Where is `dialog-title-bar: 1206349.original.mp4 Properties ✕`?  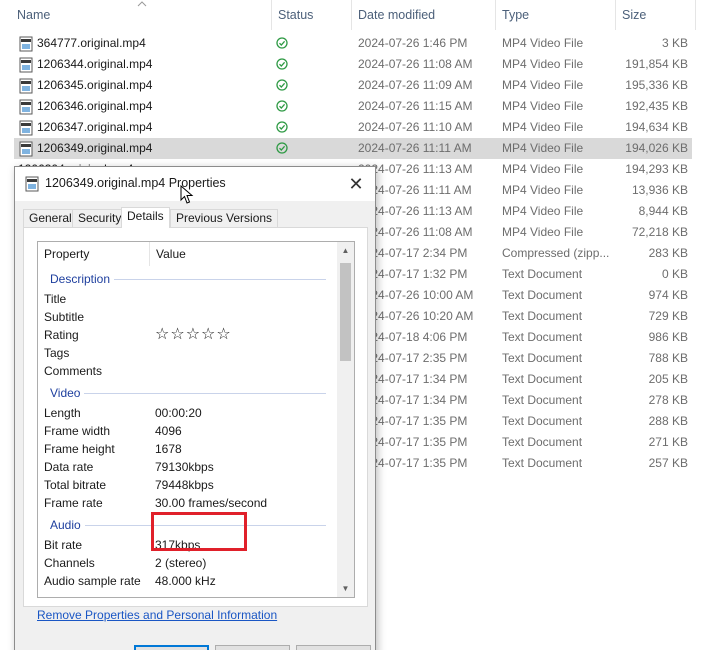 dialog-title-bar: 1206349.original.mp4 Properties ✕ is located at coordinates (195, 185).